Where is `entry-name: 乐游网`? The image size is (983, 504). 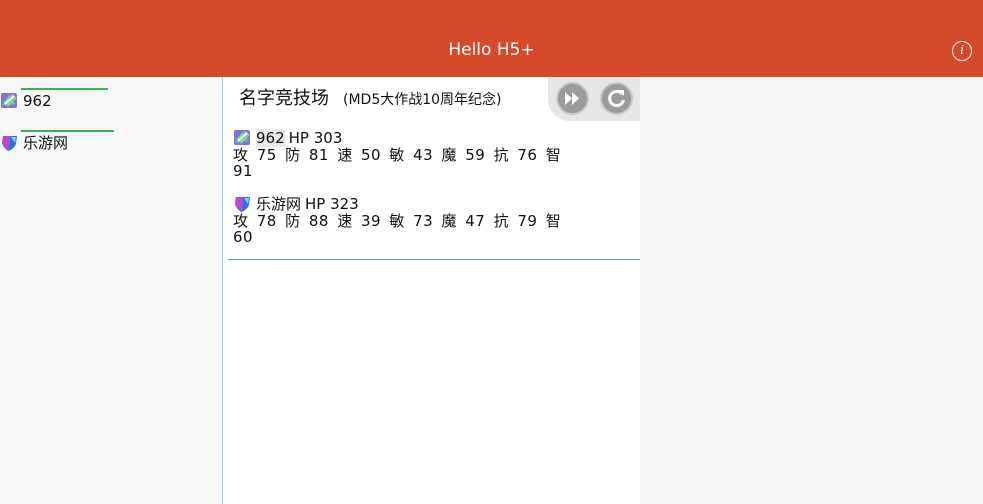
entry-name: 乐游网 is located at coordinates (279, 204).